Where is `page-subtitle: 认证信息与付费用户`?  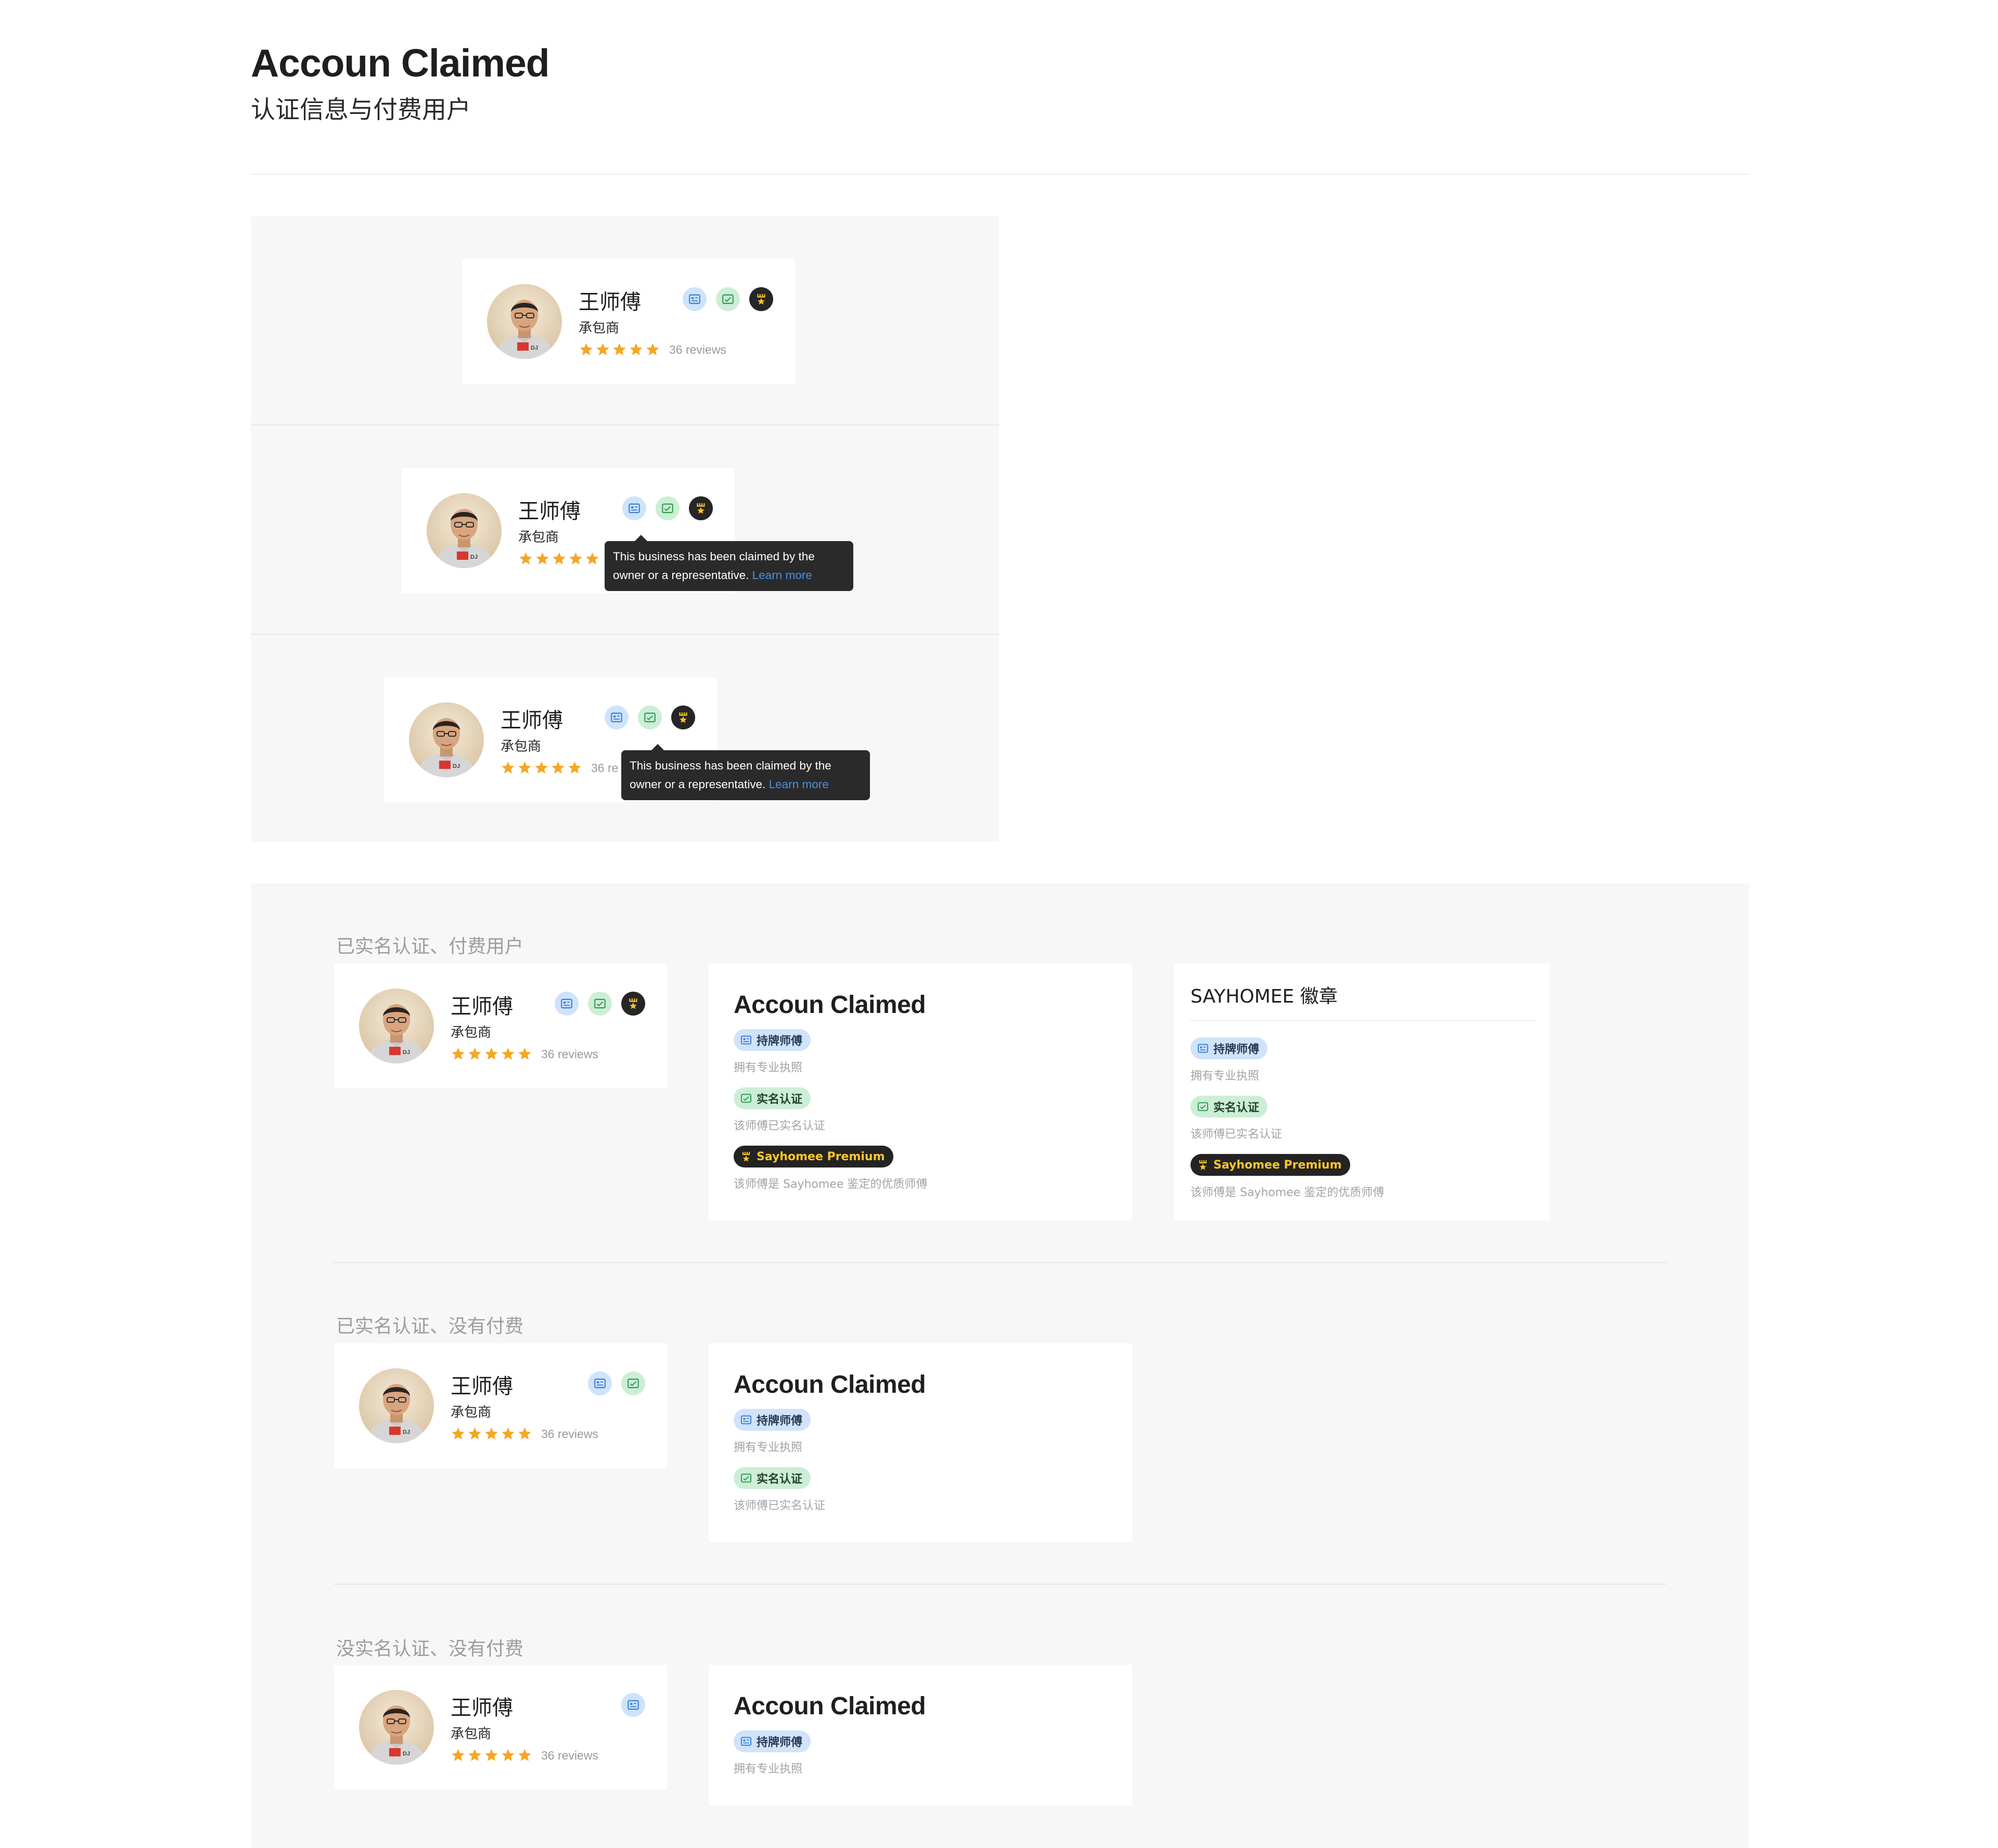 page-subtitle: 认证信息与付费用户 is located at coordinates (361, 110).